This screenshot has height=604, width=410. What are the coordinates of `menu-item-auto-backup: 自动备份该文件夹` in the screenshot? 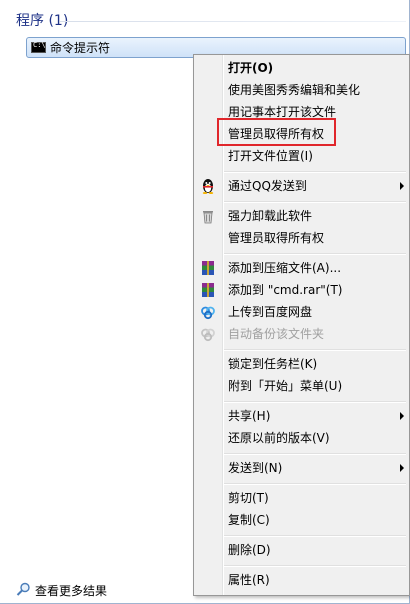 It's located at (276, 334).